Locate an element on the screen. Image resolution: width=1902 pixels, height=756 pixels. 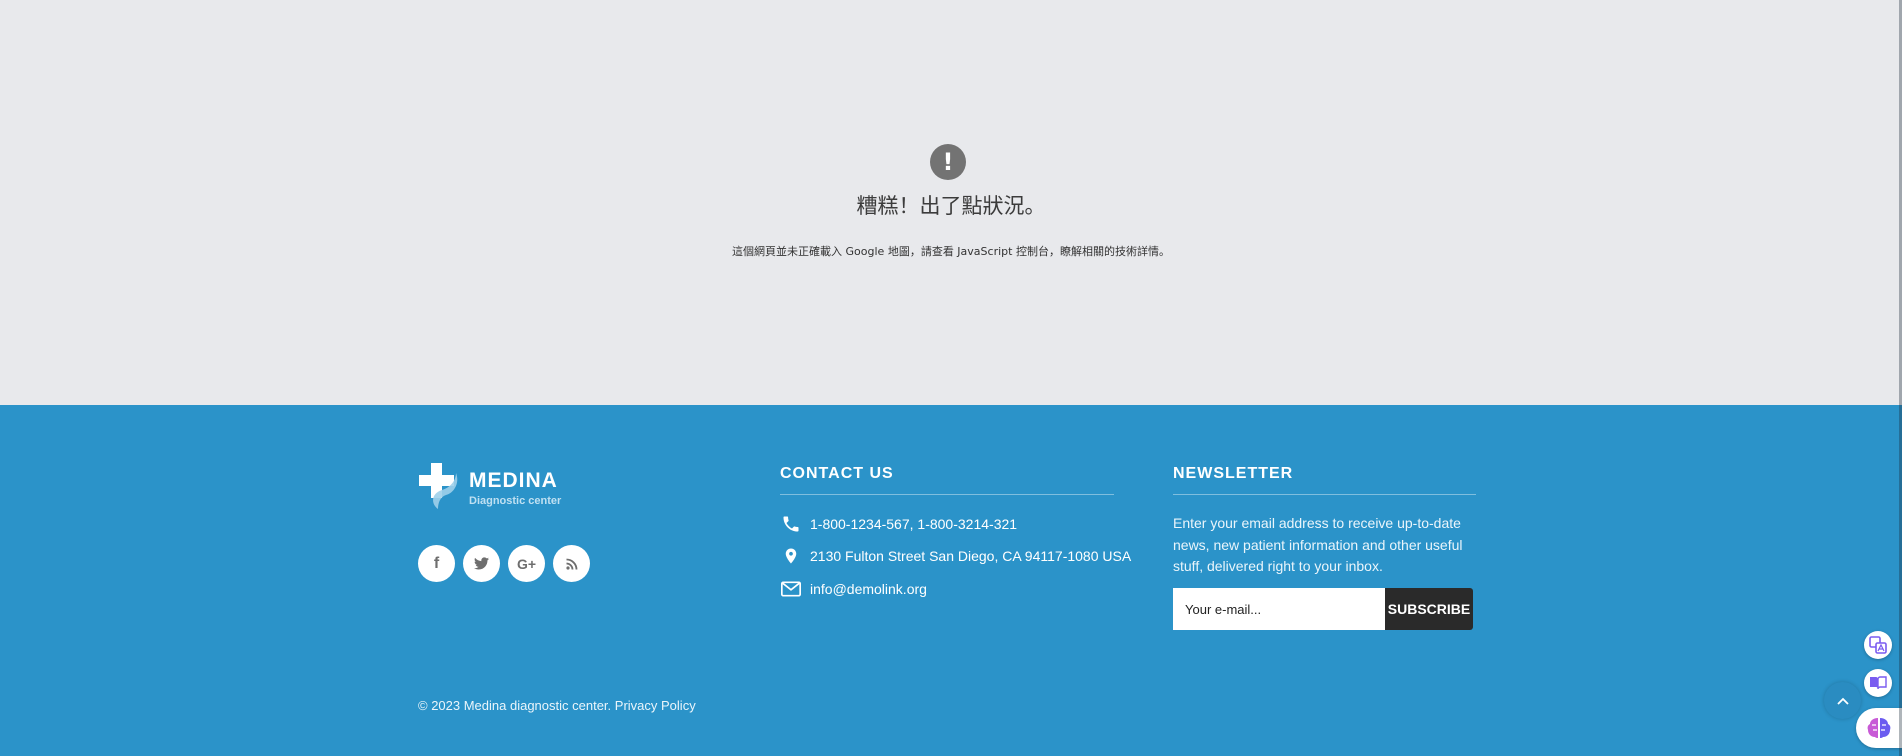
newsletter-divider is located at coordinates (1324, 494).